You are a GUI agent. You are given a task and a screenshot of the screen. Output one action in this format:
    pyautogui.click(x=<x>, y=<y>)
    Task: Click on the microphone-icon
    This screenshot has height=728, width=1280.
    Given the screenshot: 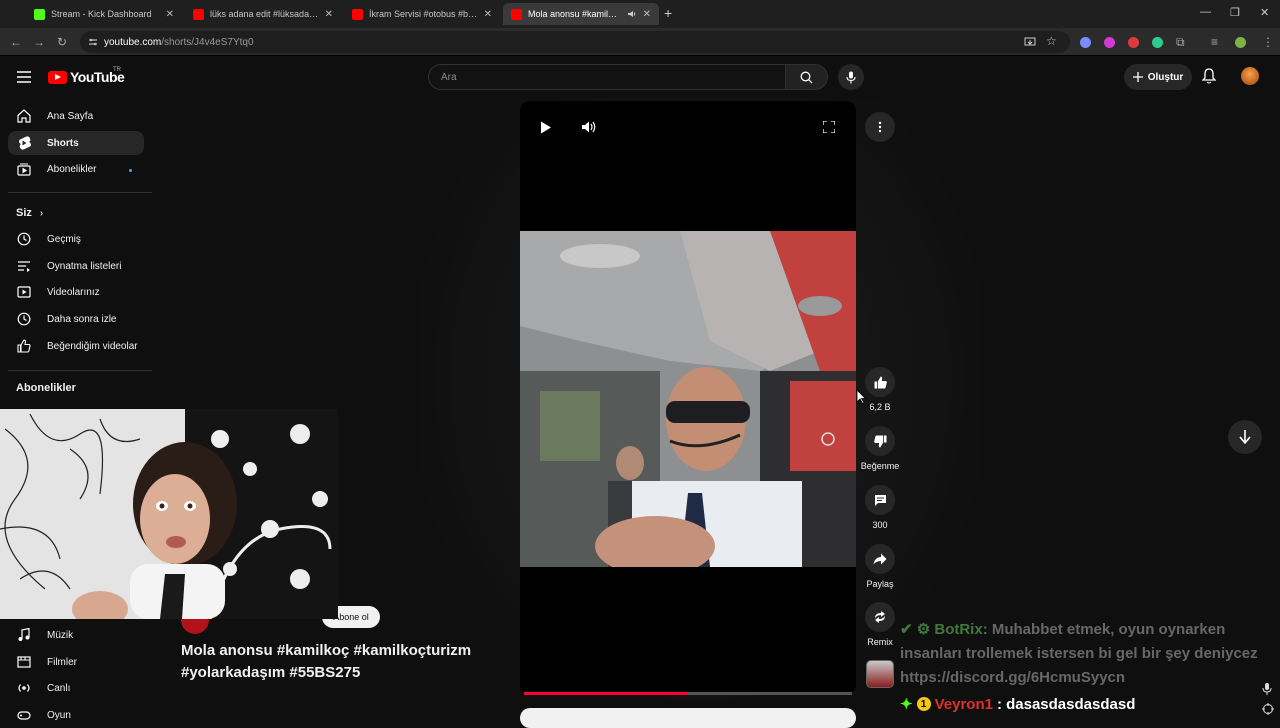 What is the action you would take?
    pyautogui.click(x=1267, y=689)
    